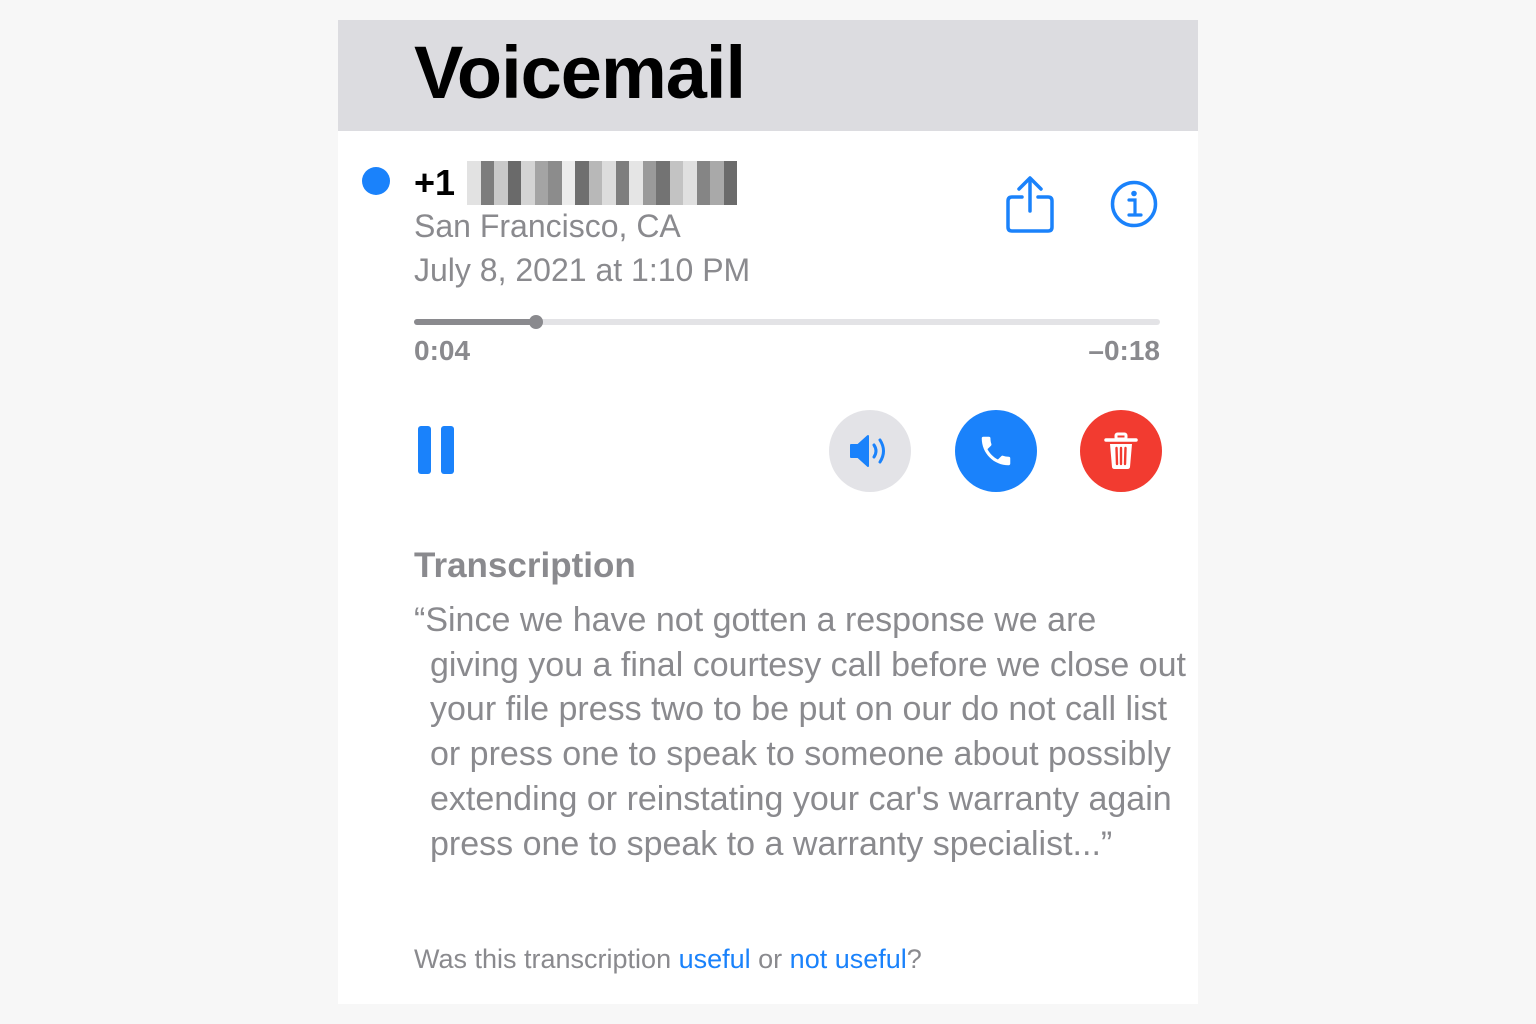 This screenshot has width=1536, height=1024. I want to click on caller-location: San Francisco, CA, so click(547, 226).